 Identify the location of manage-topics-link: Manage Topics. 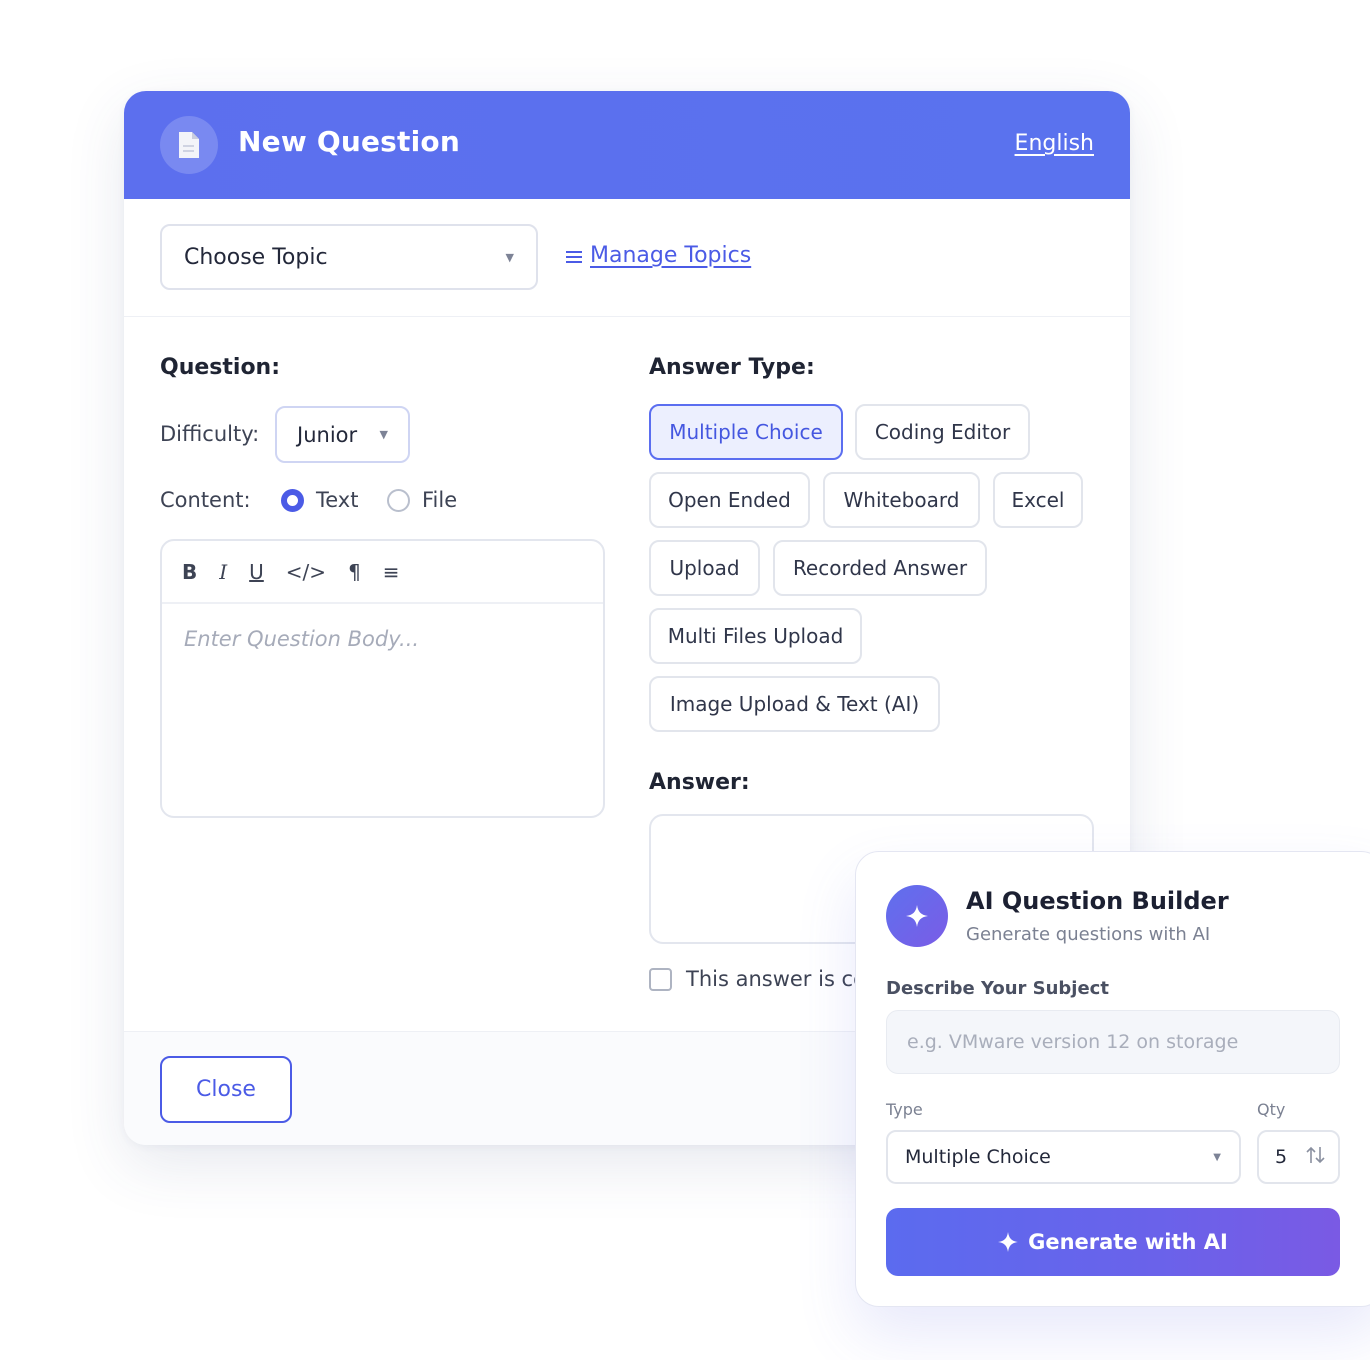
(658, 255).